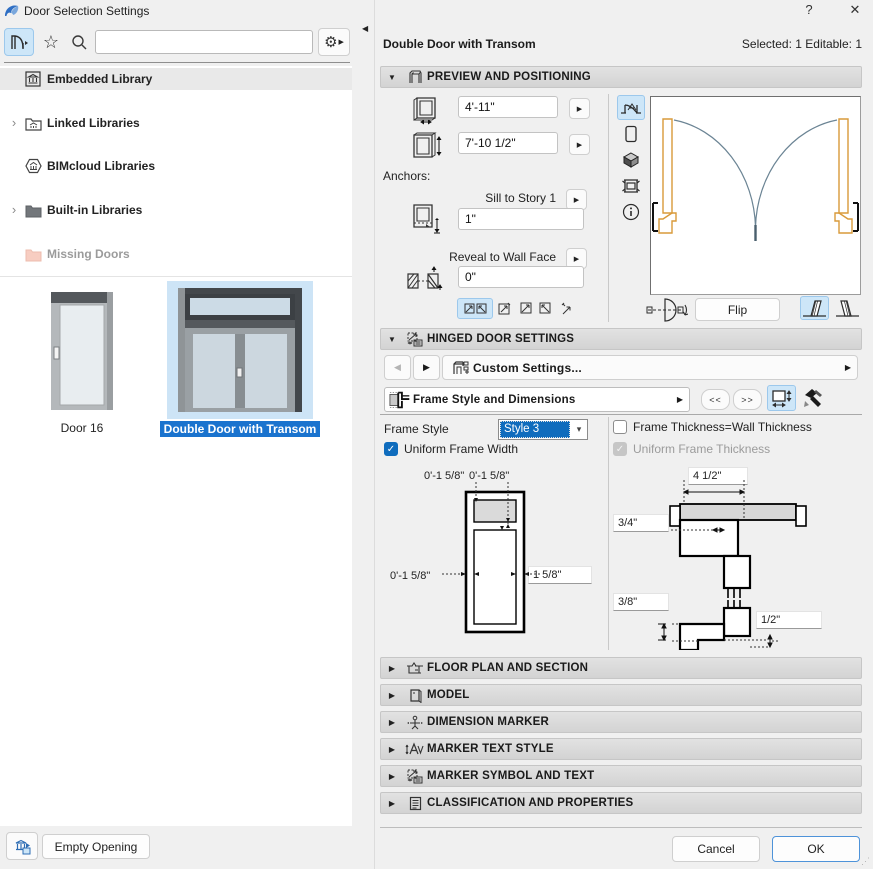 The width and height of the screenshot is (873, 869). I want to click on uniform-frame-width-checkbox: ✓ Uniform Frame Width, so click(451, 449).